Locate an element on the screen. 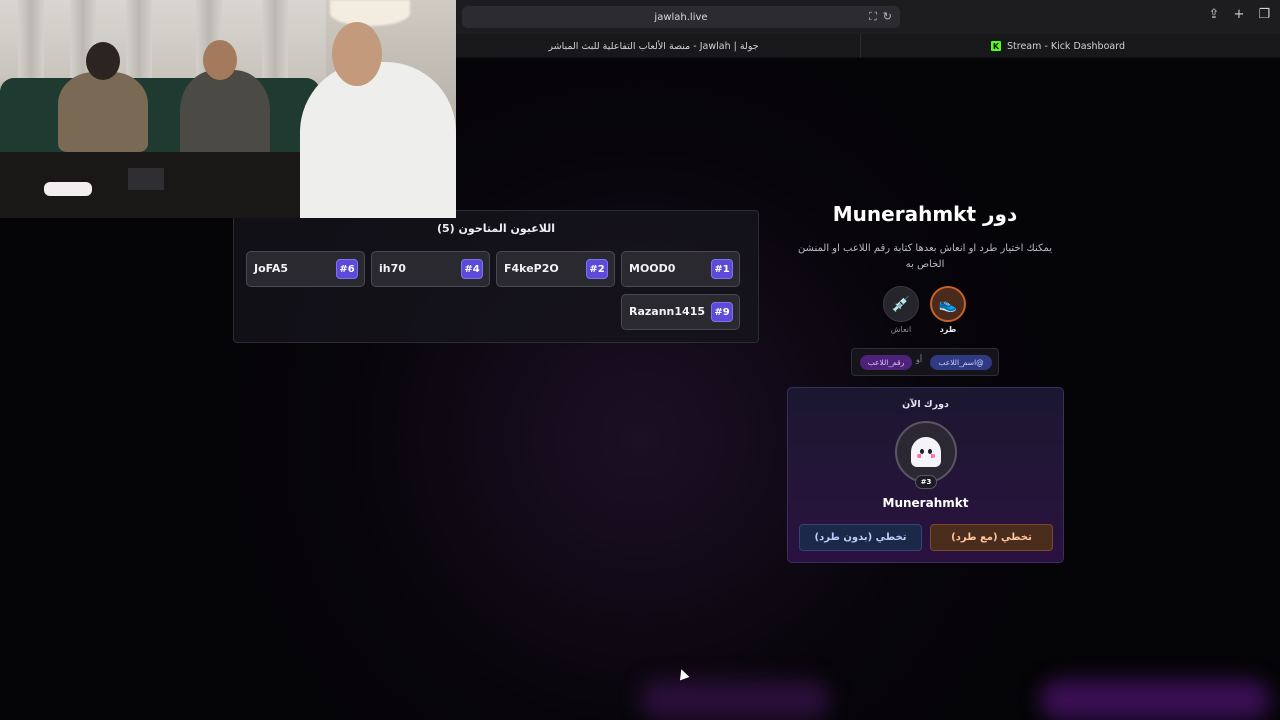  turn-title: دور Munerahmkt is located at coordinates (925, 214).